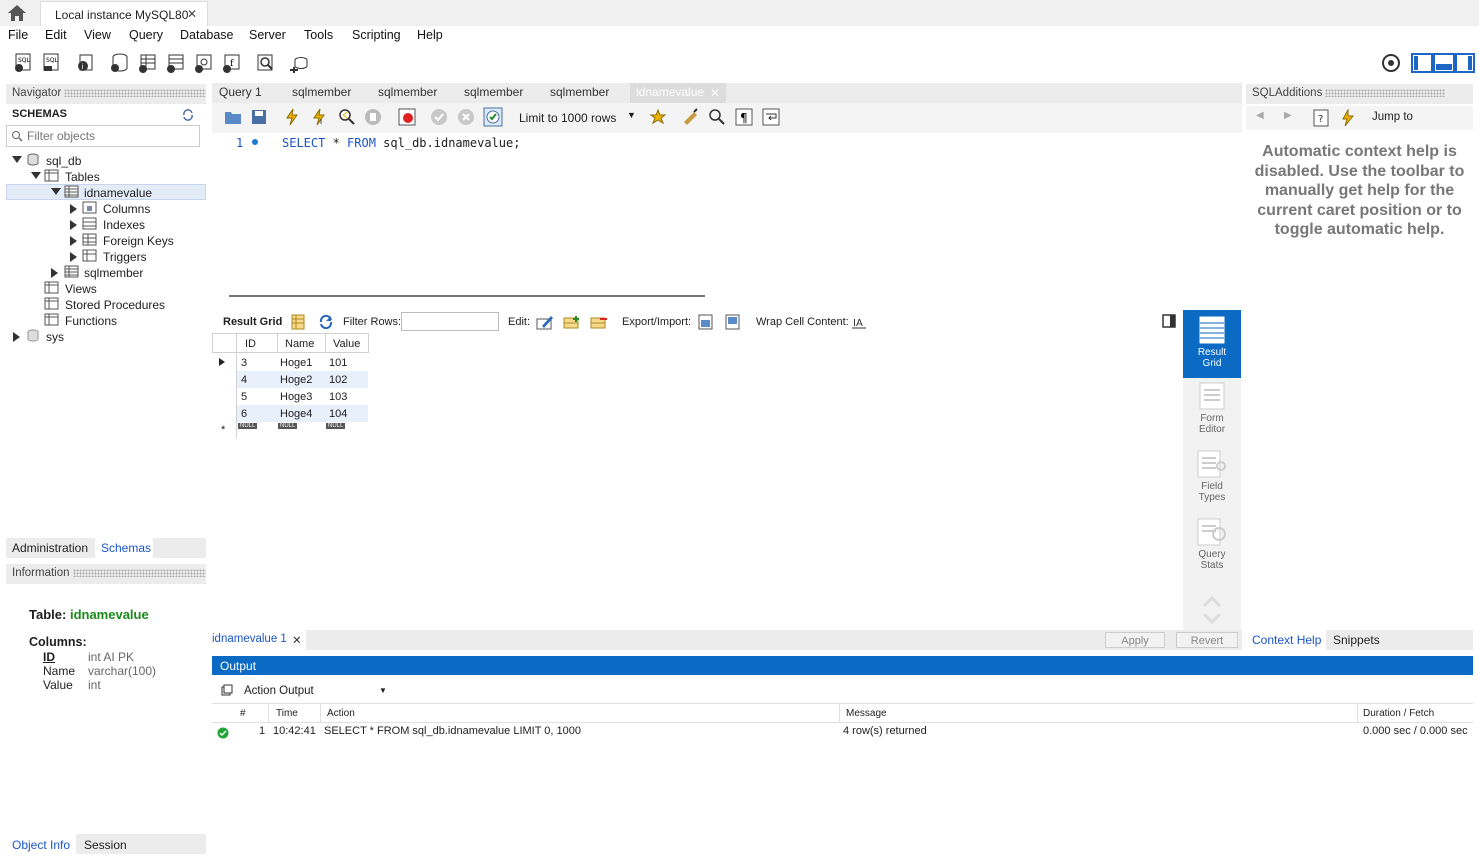 Image resolution: width=1479 pixels, height=861 pixels. I want to click on cell-value: 102, so click(338, 380).